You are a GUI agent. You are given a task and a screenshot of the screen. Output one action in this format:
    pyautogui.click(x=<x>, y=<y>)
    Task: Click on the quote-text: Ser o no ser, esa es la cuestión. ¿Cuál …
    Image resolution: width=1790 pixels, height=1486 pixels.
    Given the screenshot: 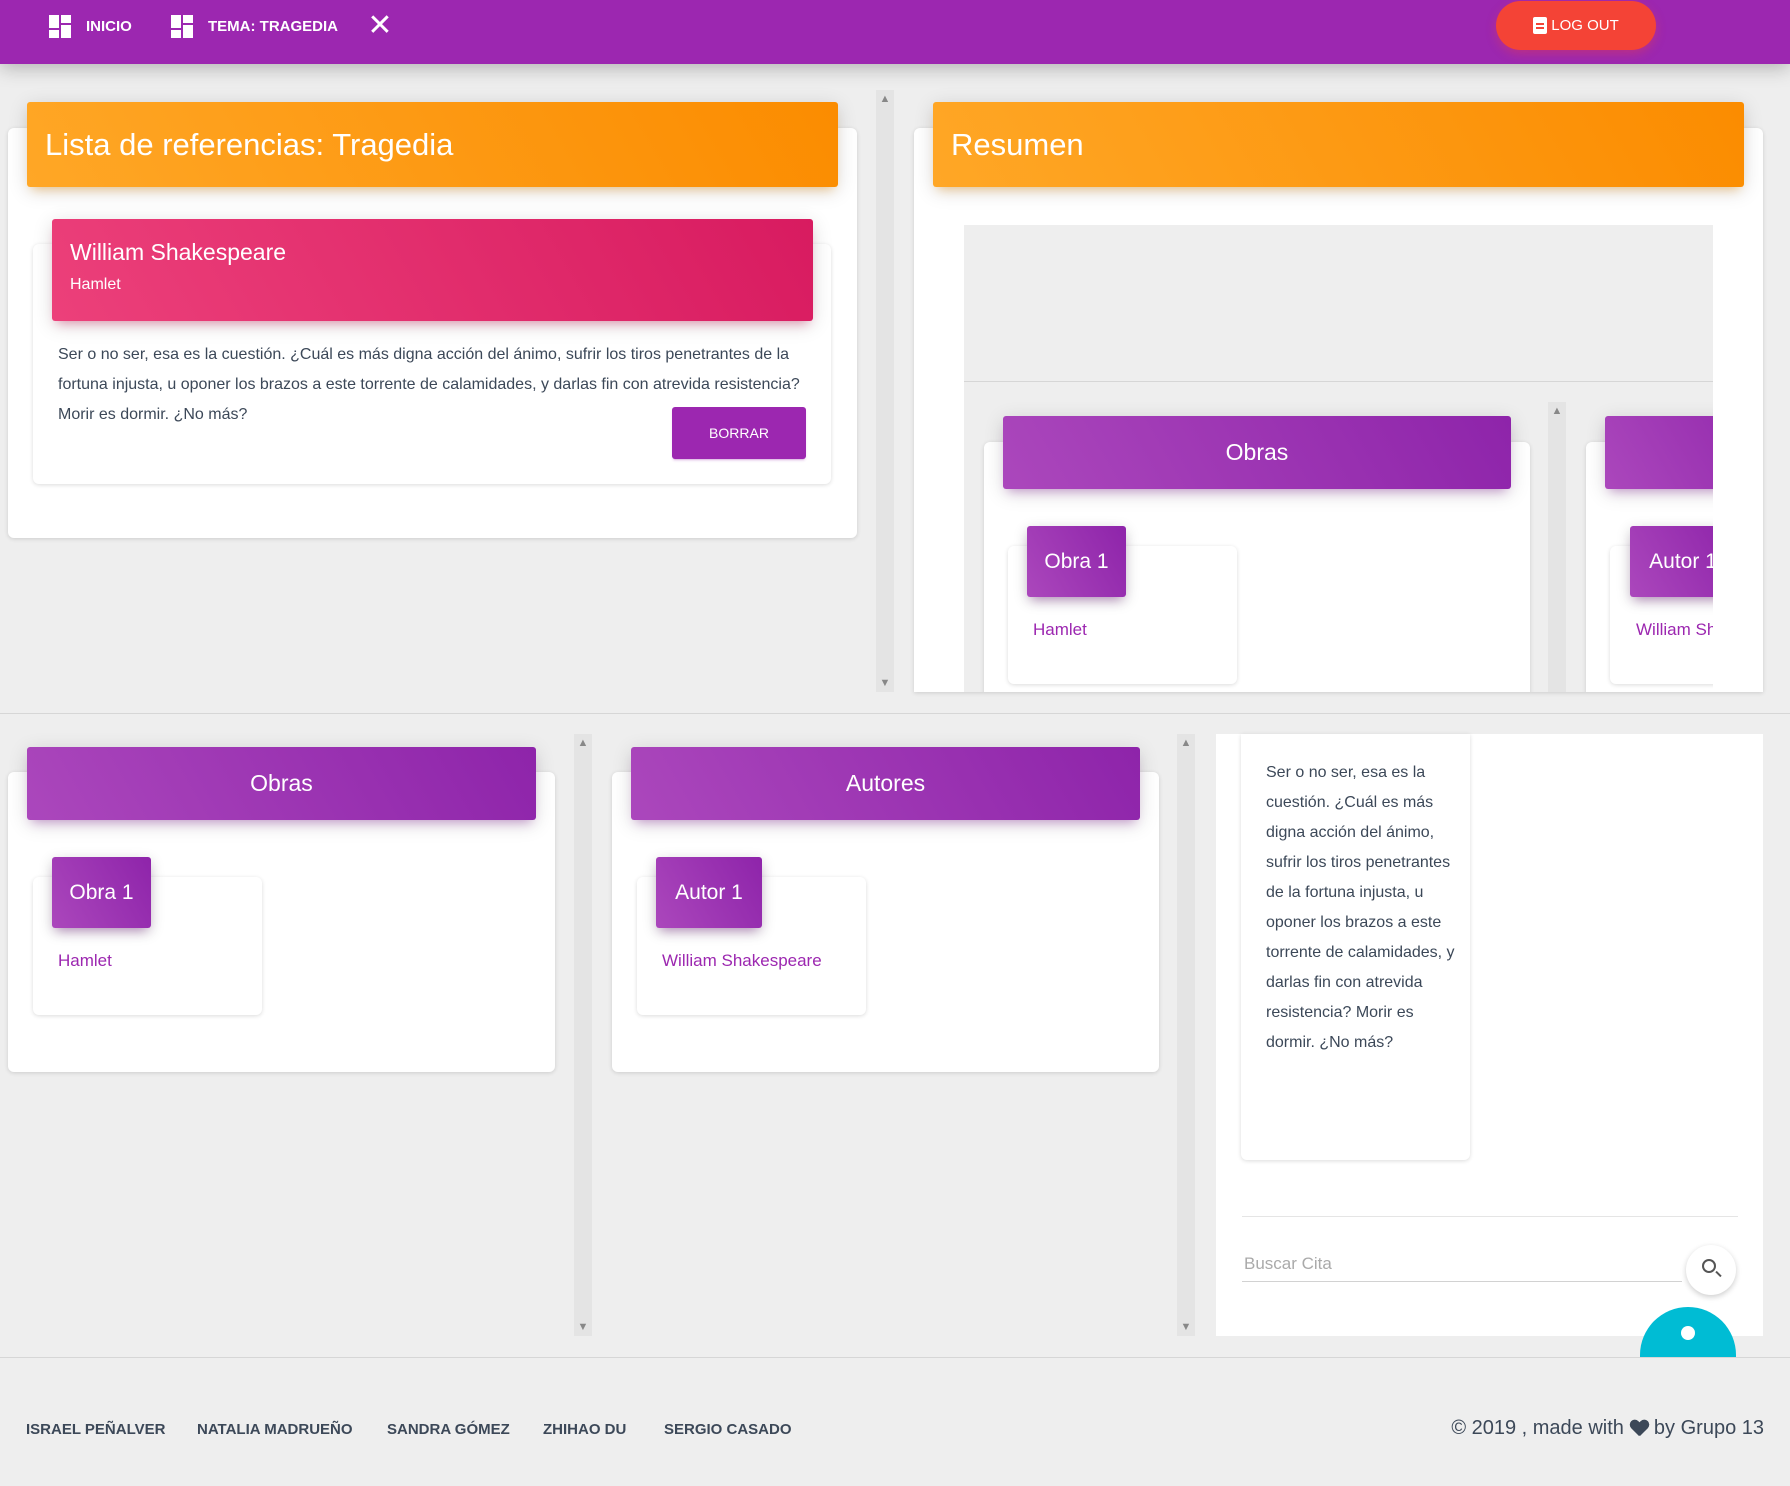 What is the action you would take?
    pyautogui.click(x=1360, y=907)
    